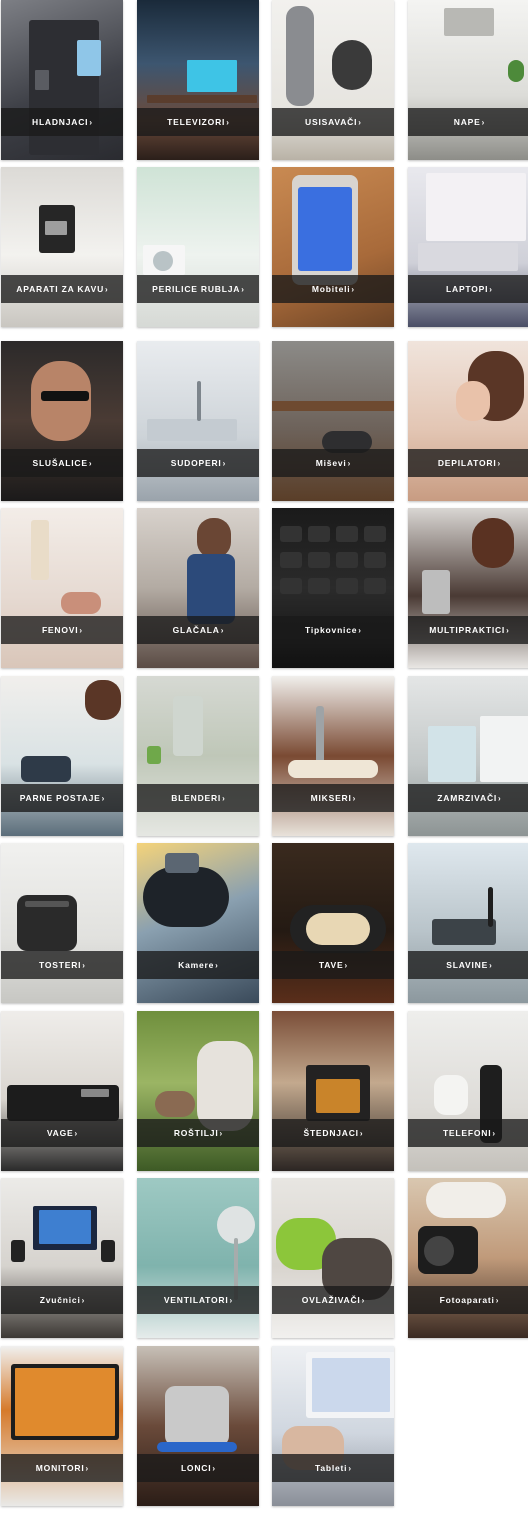 The image size is (528, 1513). I want to click on category-tile-mikseri: MIKSERI ›, so click(333, 756).